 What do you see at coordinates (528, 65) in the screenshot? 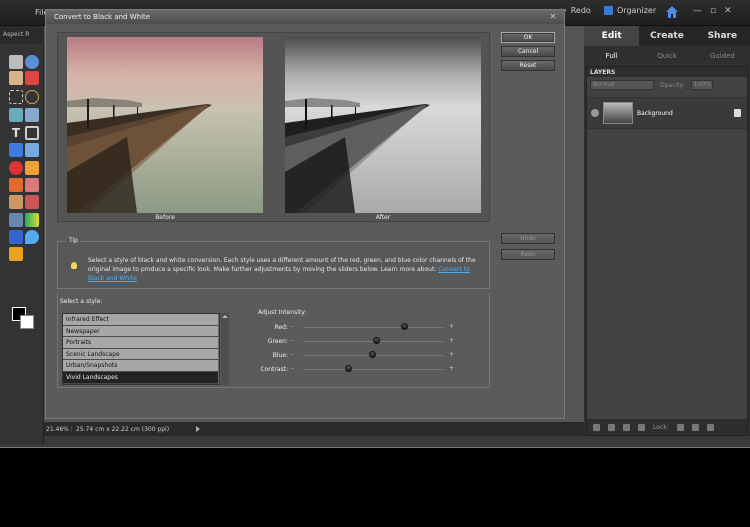
I see `reset-button: Reset` at bounding box center [528, 65].